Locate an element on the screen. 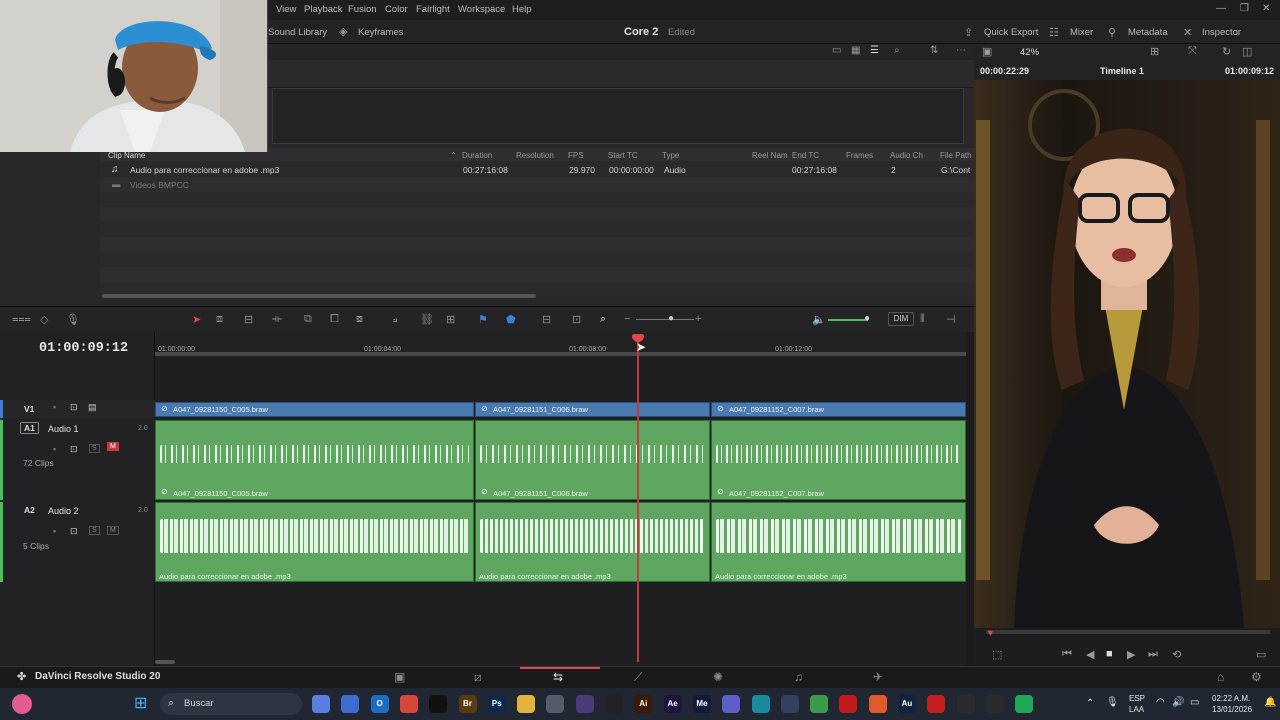 This screenshot has height=720, width=1280. col-end-tc: End TC is located at coordinates (805, 155).